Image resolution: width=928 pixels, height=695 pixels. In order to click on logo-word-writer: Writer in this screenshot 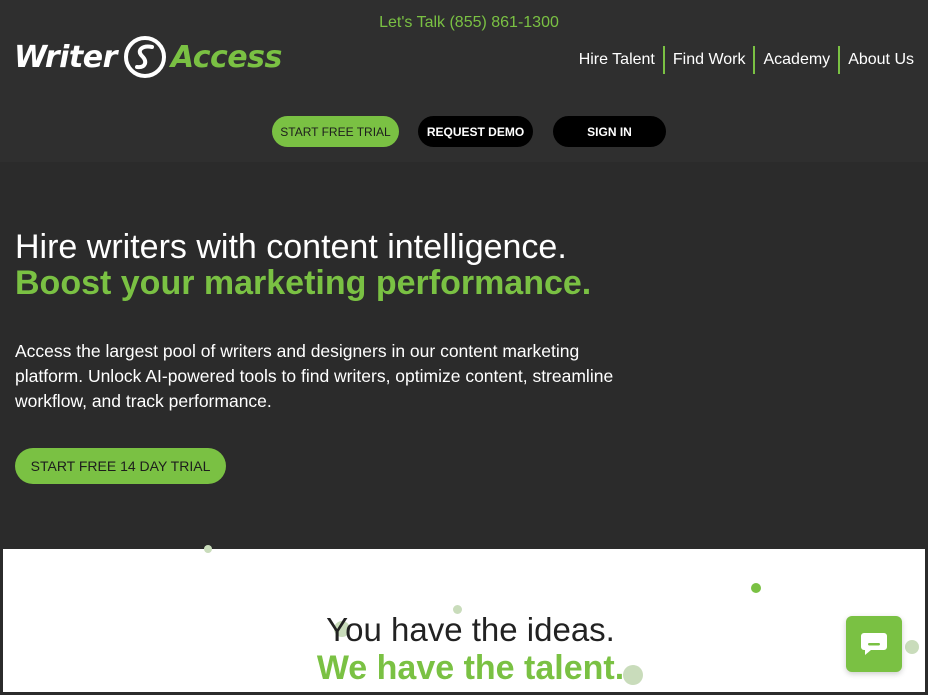, I will do `click(65, 57)`.